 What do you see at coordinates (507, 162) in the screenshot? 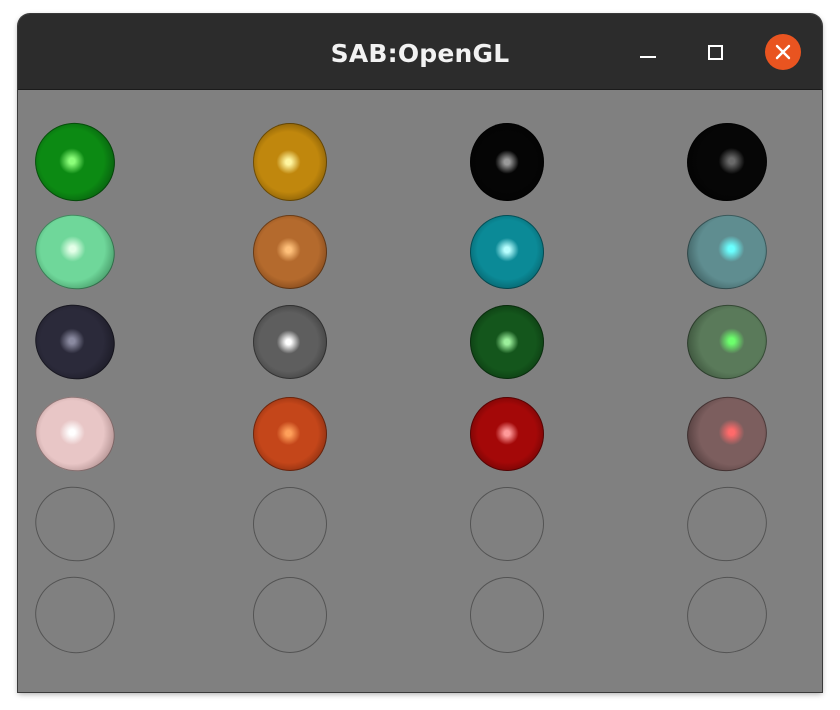
I see `sphere-r0-c2` at bounding box center [507, 162].